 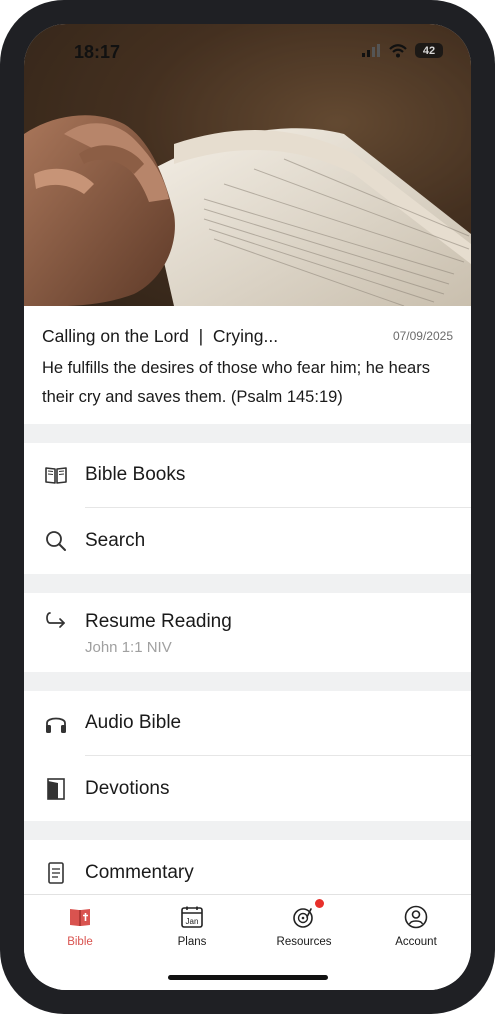 What do you see at coordinates (56, 873) in the screenshot?
I see `document-icon` at bounding box center [56, 873].